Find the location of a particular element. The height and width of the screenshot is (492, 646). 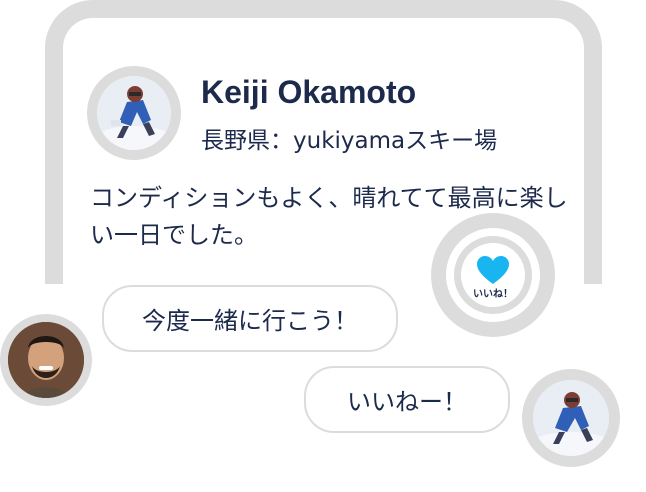

man-portrait-avatar is located at coordinates (46, 360).